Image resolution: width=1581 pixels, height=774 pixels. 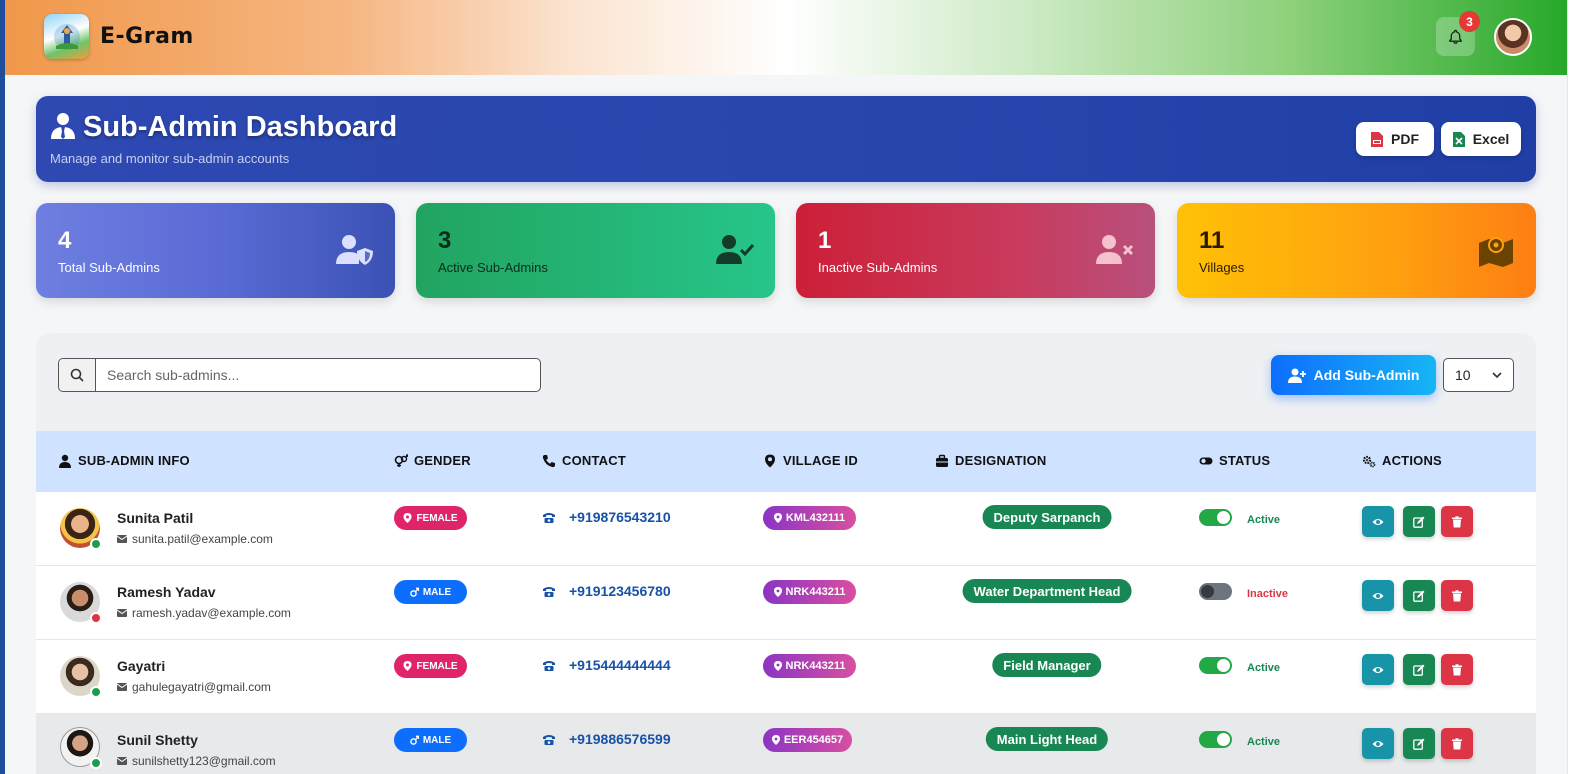 I want to click on online-indicator, so click(x=96, y=692).